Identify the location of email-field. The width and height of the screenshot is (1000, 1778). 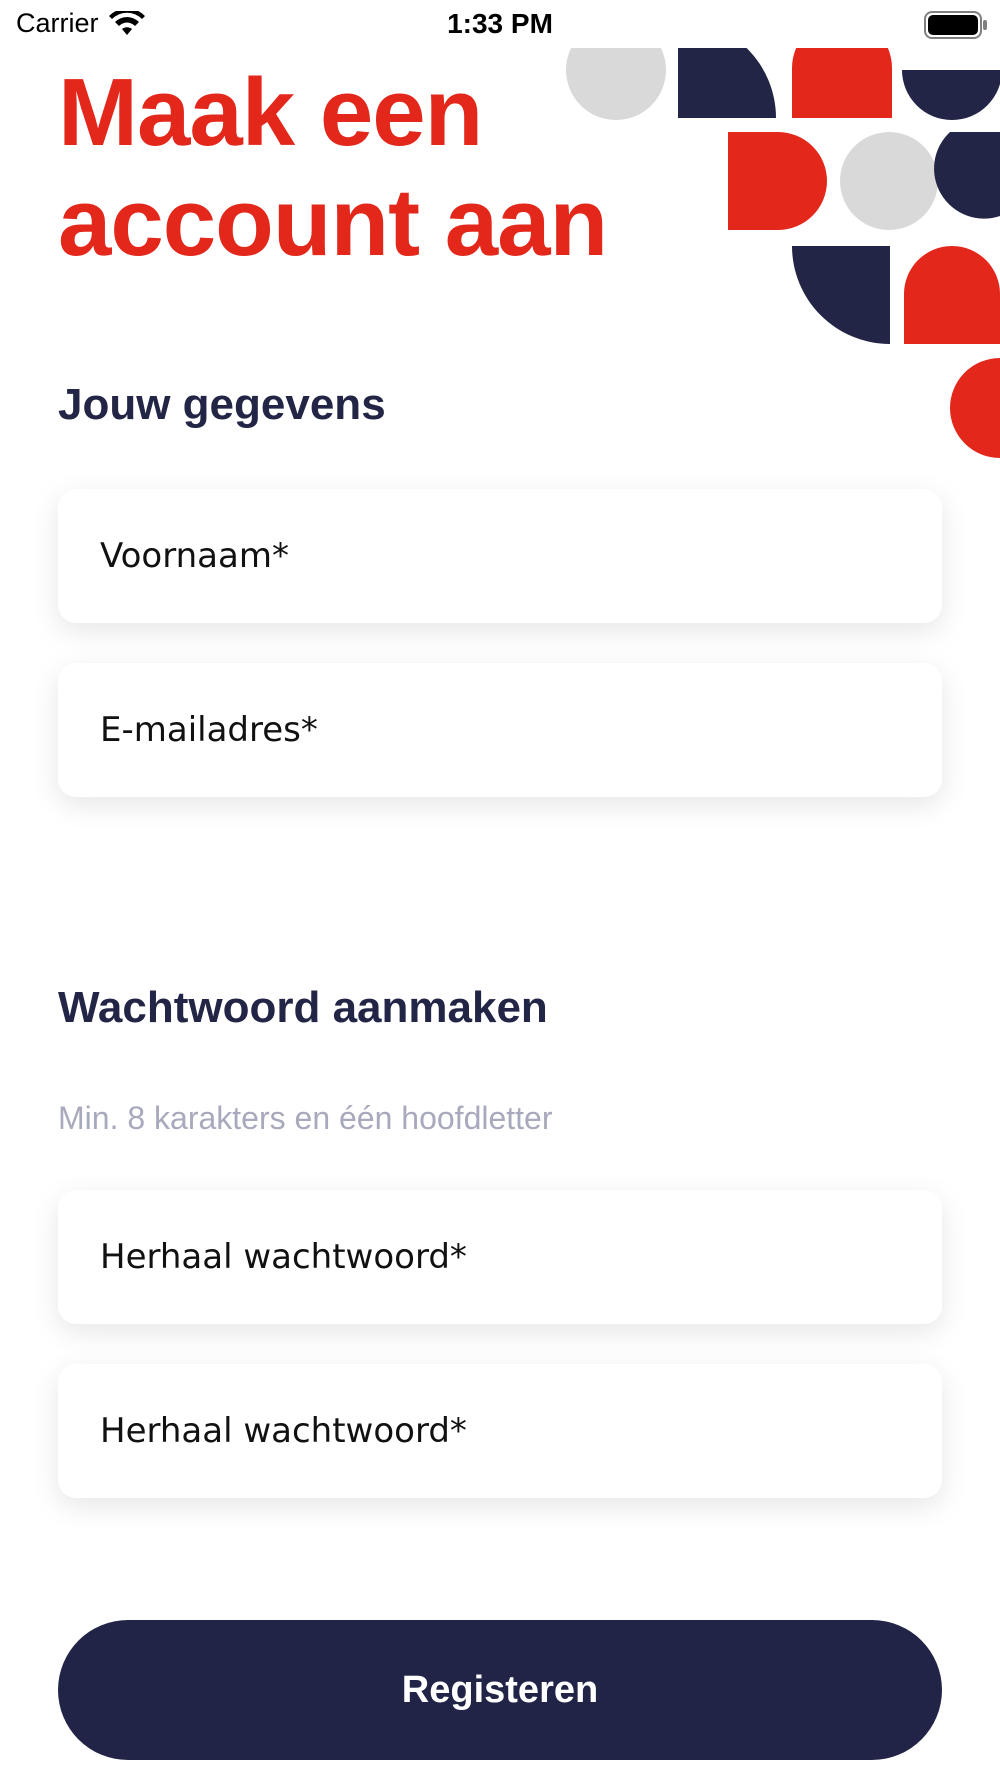
(500, 730).